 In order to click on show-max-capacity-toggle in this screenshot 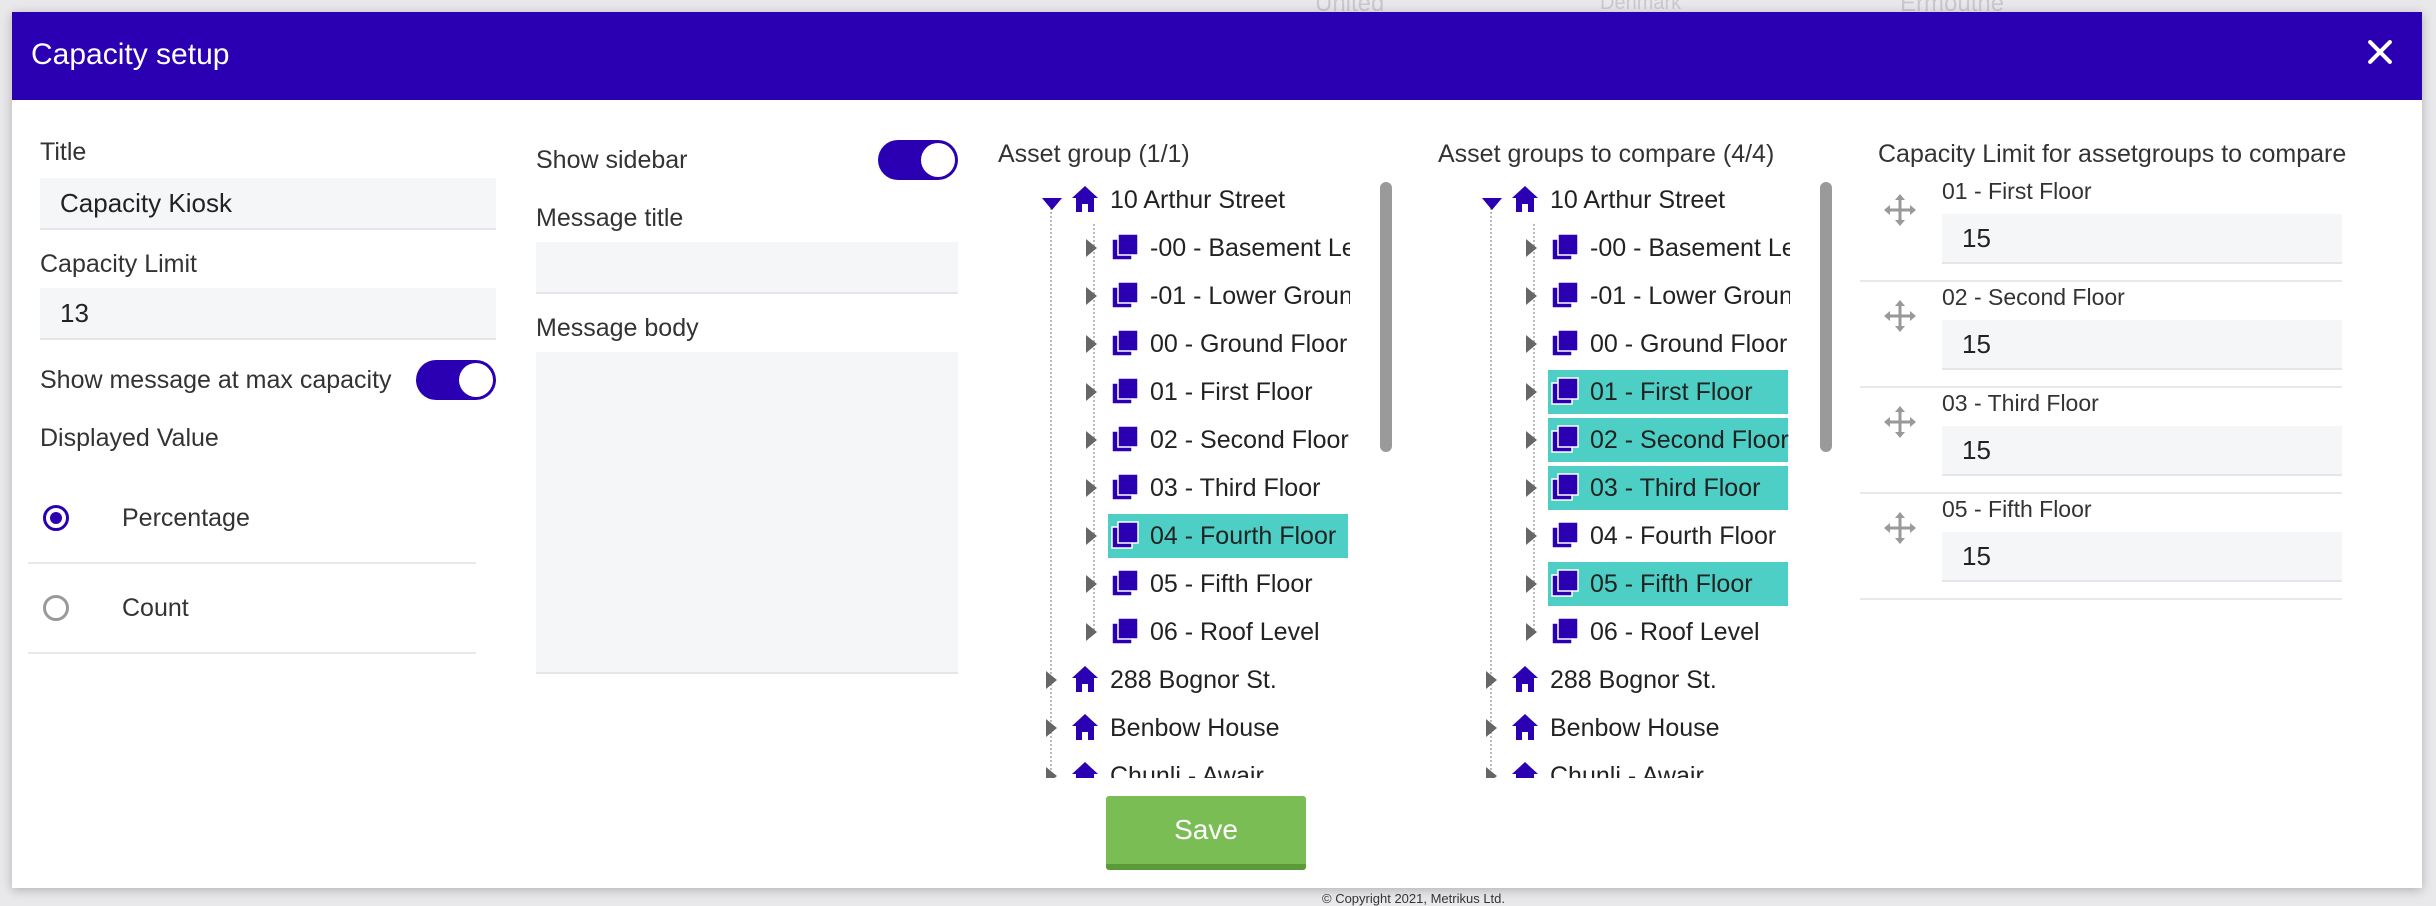, I will do `click(456, 380)`.